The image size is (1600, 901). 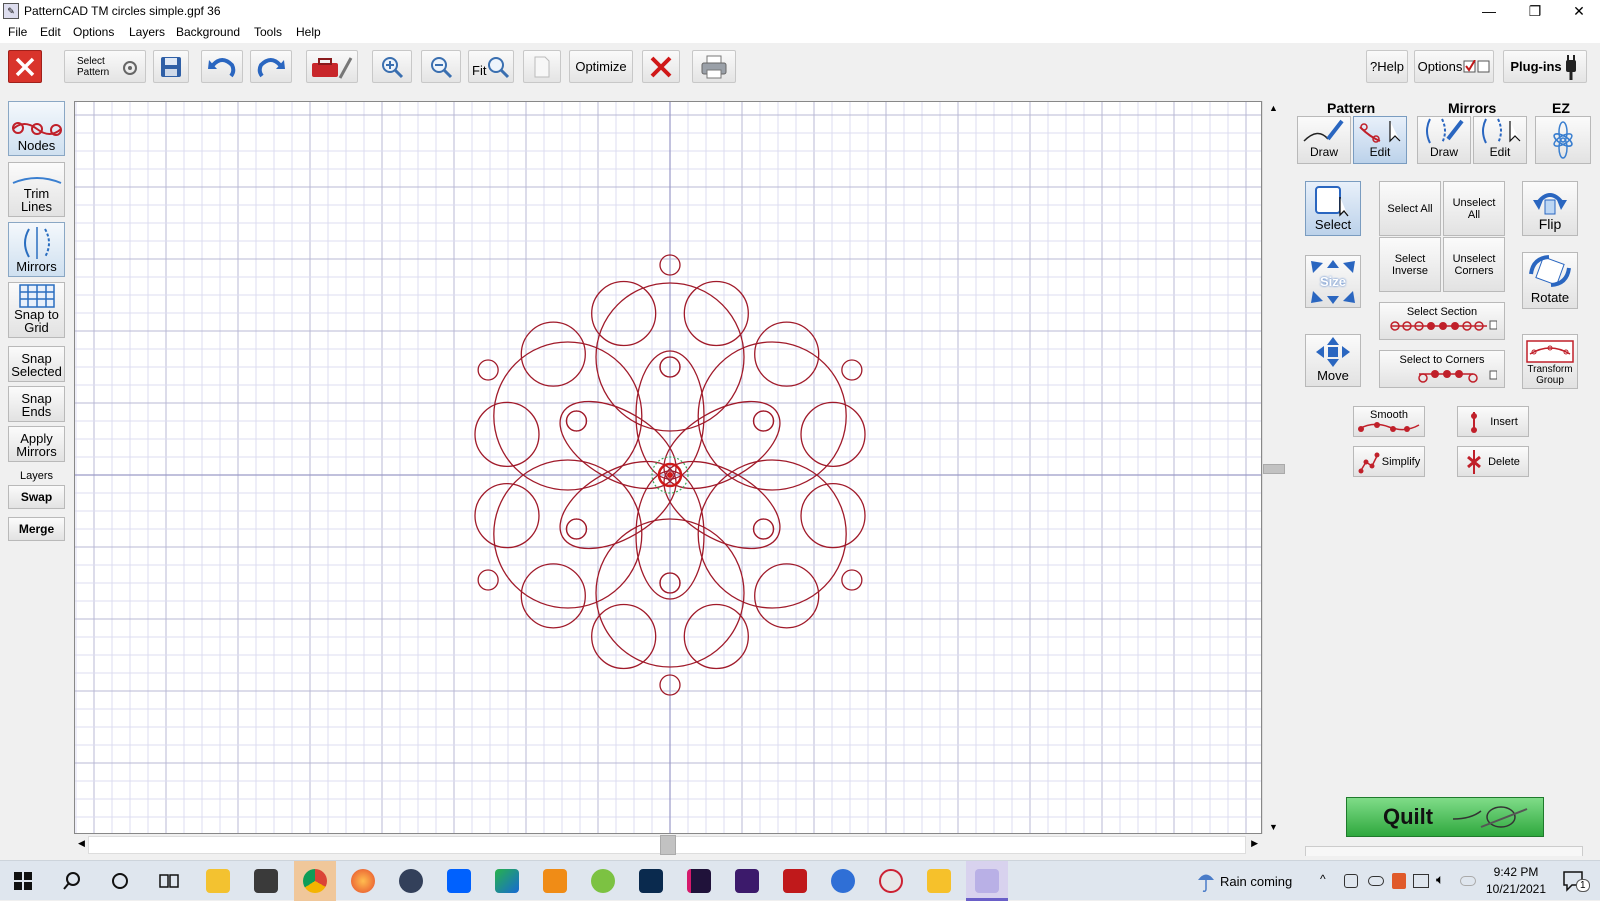 What do you see at coordinates (1256, 881) in the screenshot?
I see `weather-label: Rain coming` at bounding box center [1256, 881].